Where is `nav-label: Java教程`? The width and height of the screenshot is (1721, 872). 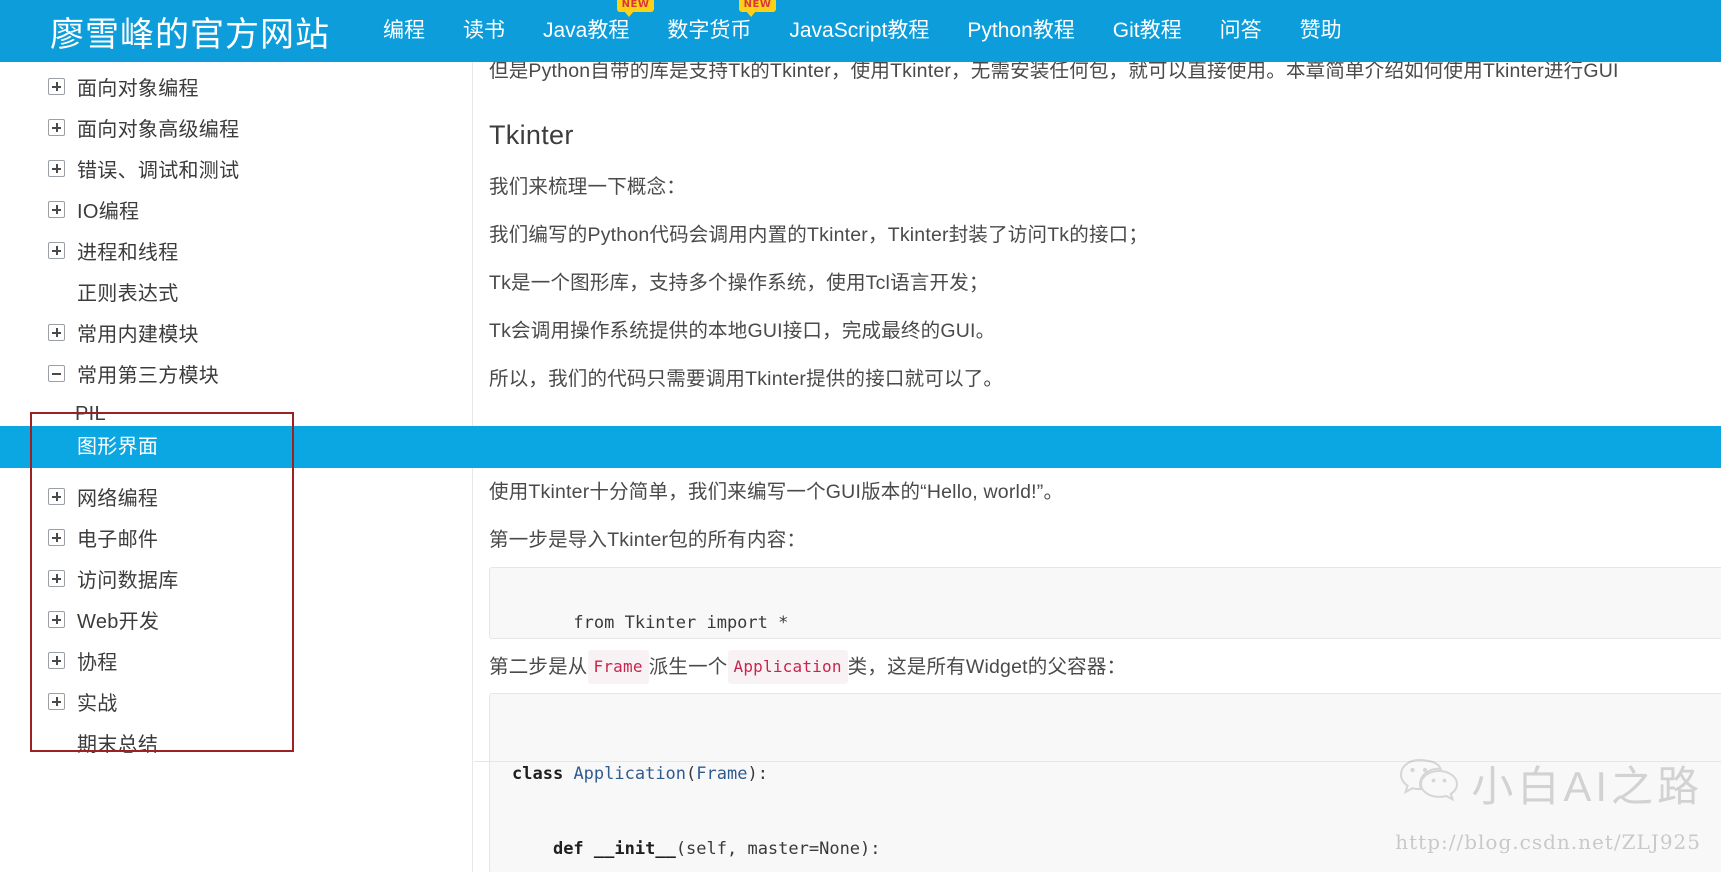
nav-label: Java教程 is located at coordinates (586, 30).